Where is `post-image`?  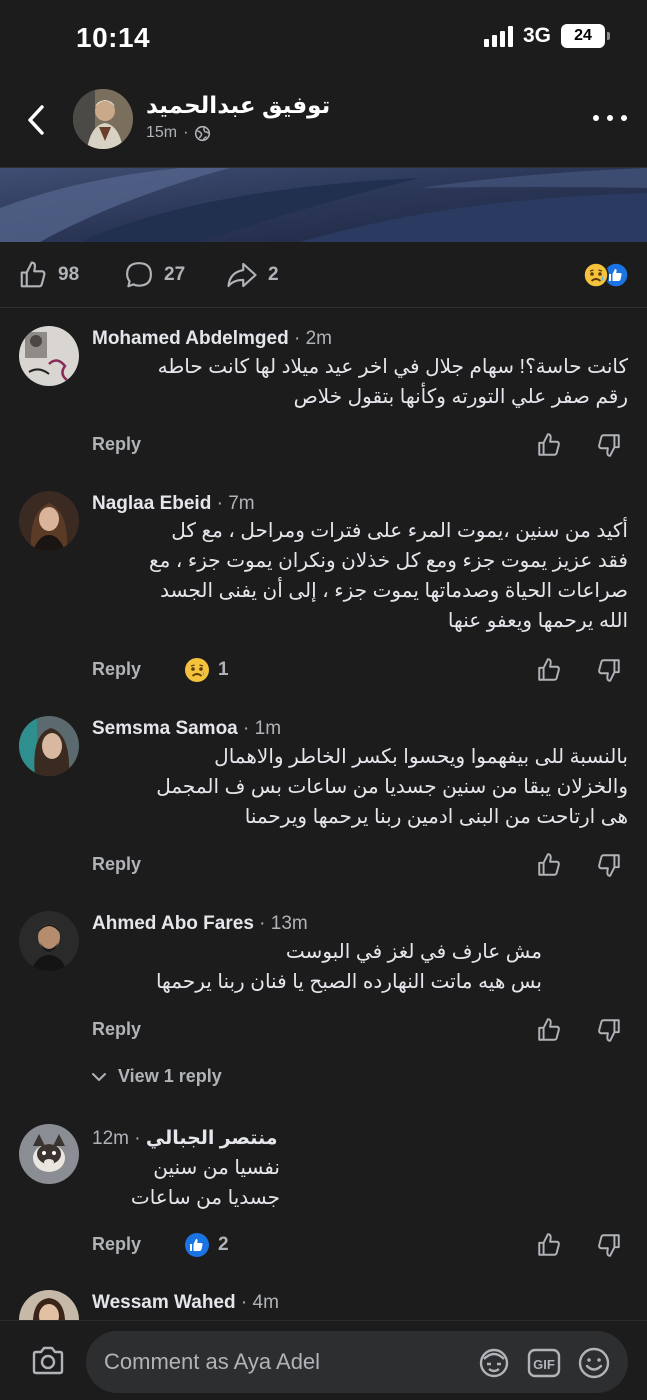 post-image is located at coordinates (323, 205).